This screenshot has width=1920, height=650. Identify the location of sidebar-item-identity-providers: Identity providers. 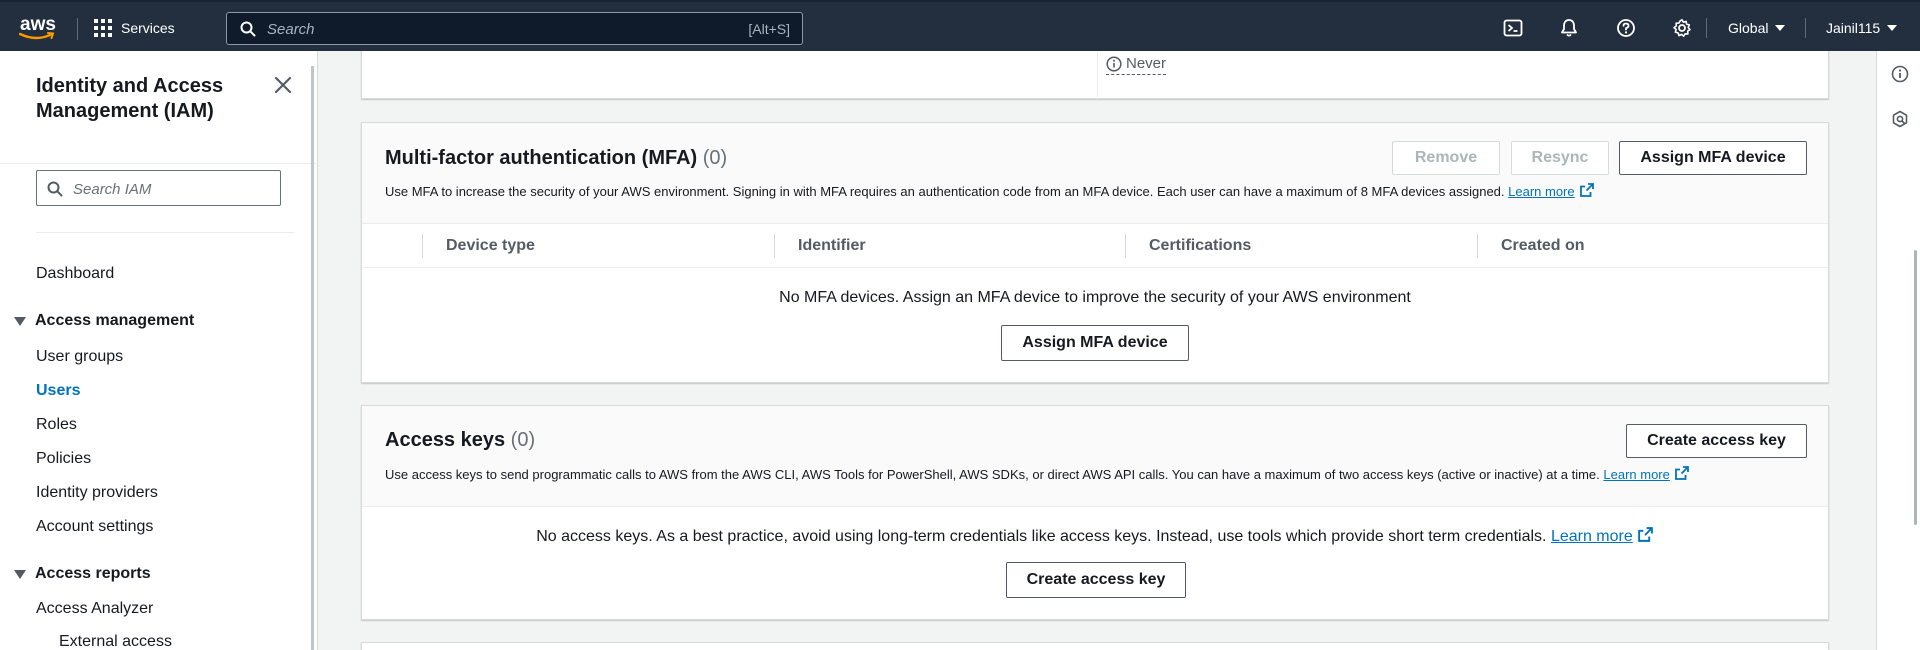
(97, 493).